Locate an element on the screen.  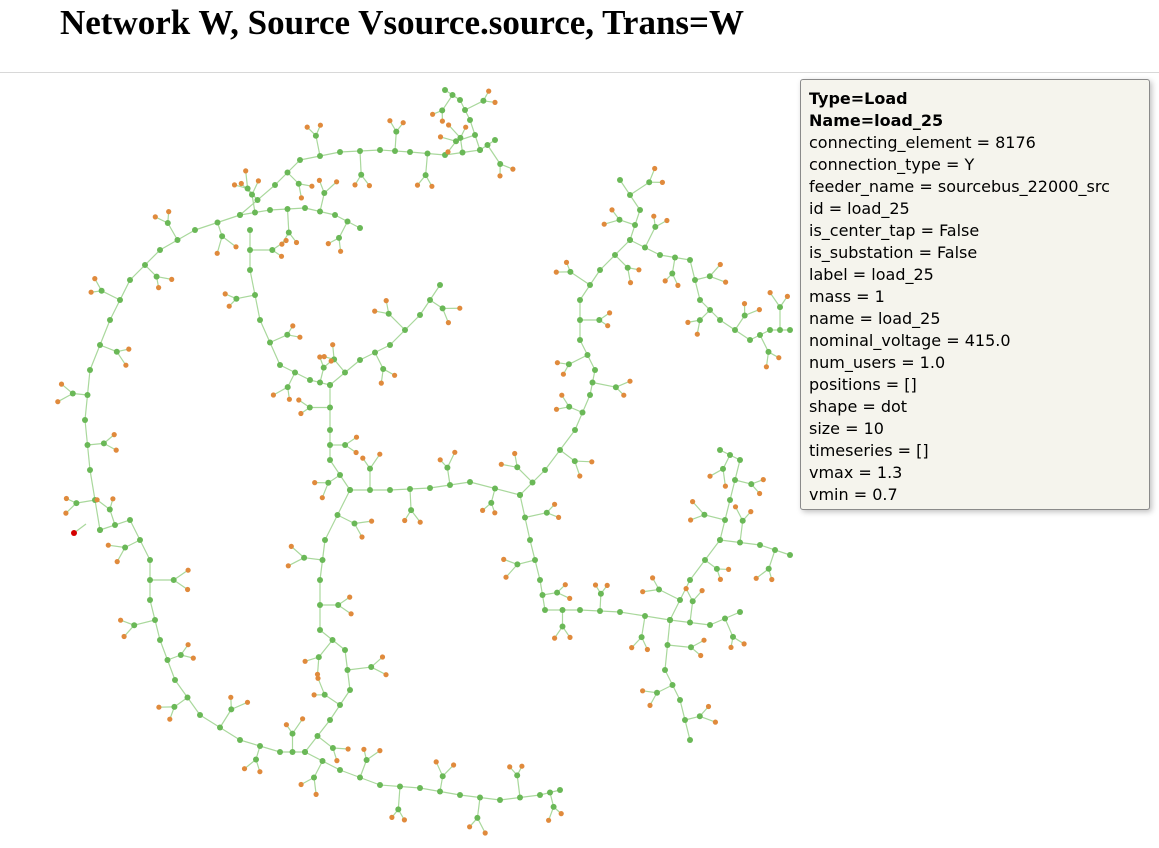
selected-node is located at coordinates (74, 533).